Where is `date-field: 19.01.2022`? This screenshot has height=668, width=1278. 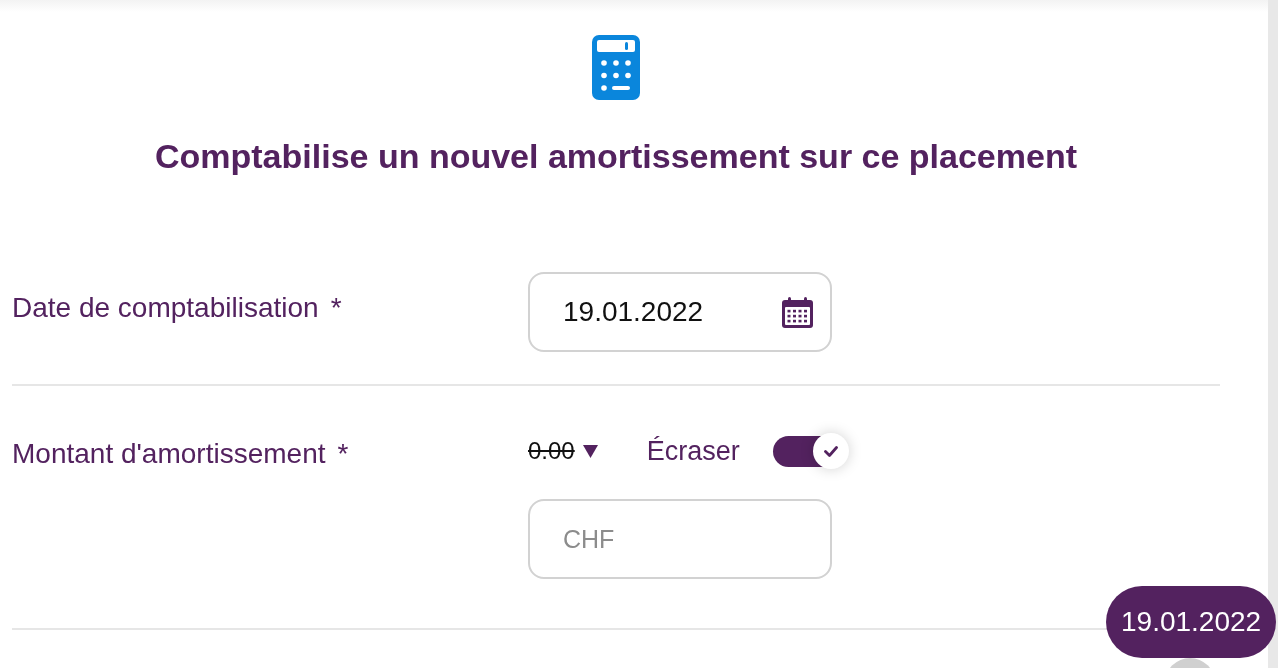 date-field: 19.01.2022 is located at coordinates (680, 312).